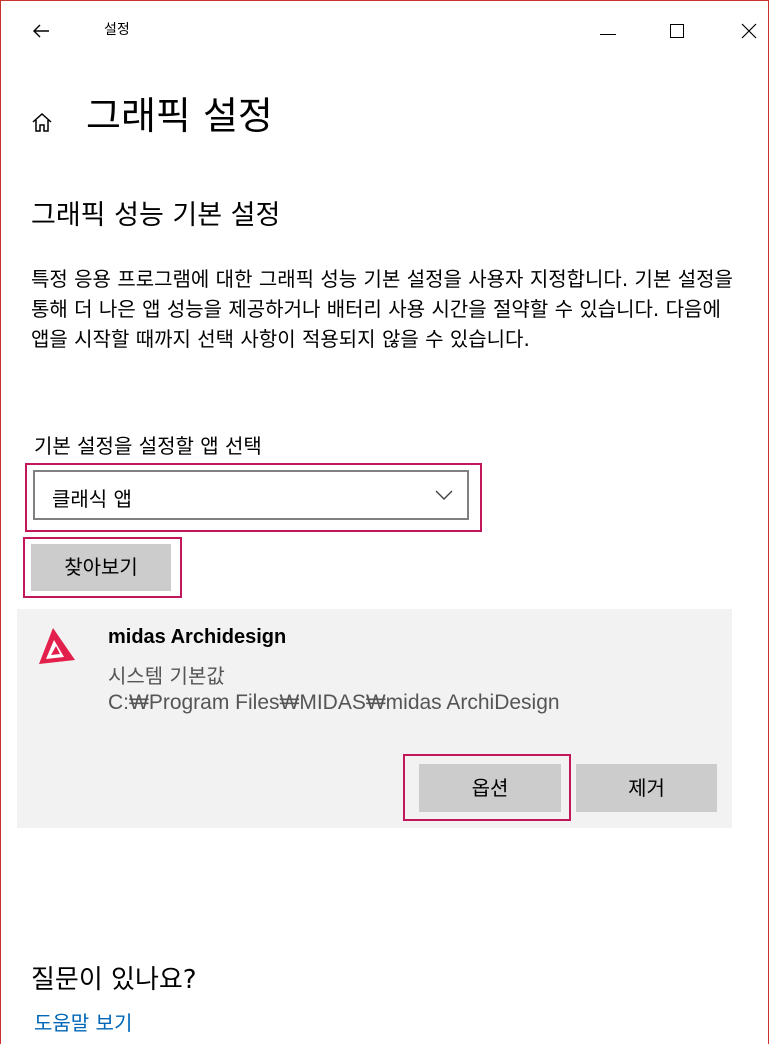  Describe the element at coordinates (253, 497) in the screenshot. I see `highlight-frame-dropdown` at that location.